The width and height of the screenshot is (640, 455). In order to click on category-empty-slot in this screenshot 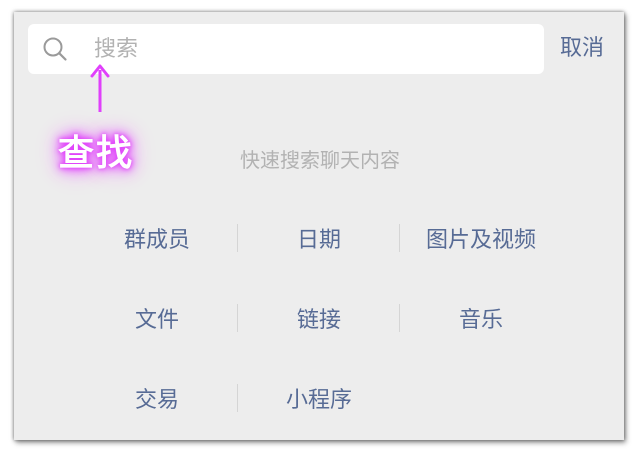, I will do `click(481, 398)`.